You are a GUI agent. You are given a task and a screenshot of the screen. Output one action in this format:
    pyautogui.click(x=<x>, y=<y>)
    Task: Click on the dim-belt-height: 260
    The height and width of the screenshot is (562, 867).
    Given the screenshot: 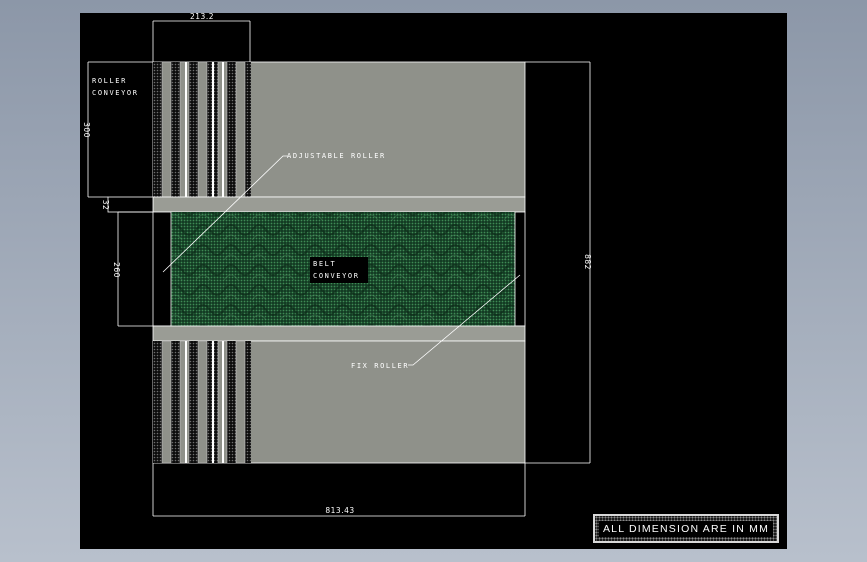 What is the action you would take?
    pyautogui.click(x=116, y=270)
    